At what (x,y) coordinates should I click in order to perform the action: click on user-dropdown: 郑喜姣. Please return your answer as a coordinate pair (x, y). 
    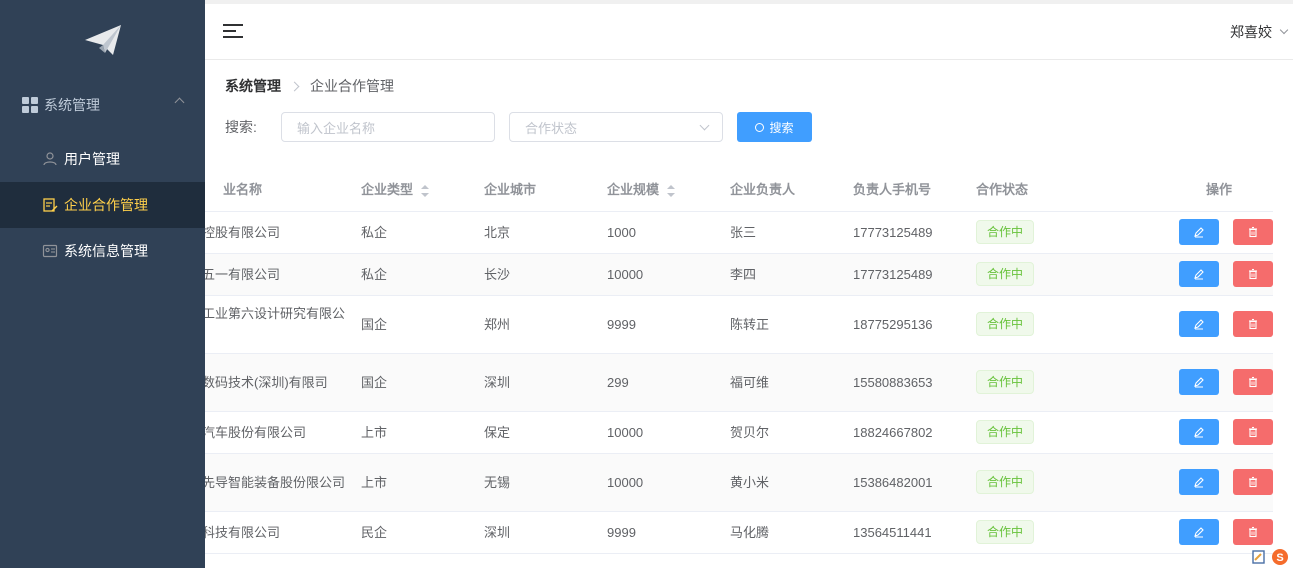
    Looking at the image, I should click on (1259, 32).